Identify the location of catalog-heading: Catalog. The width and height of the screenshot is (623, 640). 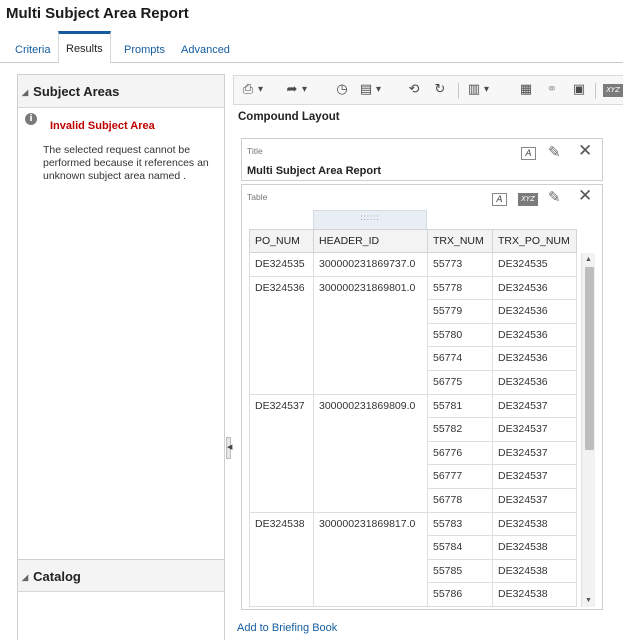
(57, 576).